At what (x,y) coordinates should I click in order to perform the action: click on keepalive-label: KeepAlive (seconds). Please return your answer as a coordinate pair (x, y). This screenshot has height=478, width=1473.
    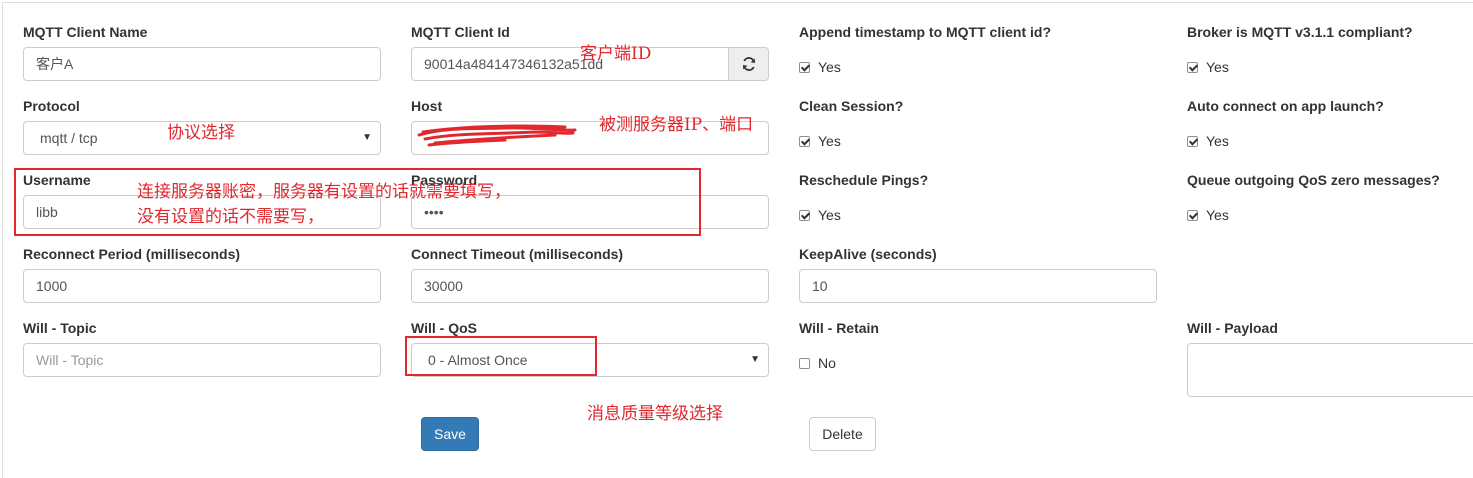
    Looking at the image, I should click on (868, 254).